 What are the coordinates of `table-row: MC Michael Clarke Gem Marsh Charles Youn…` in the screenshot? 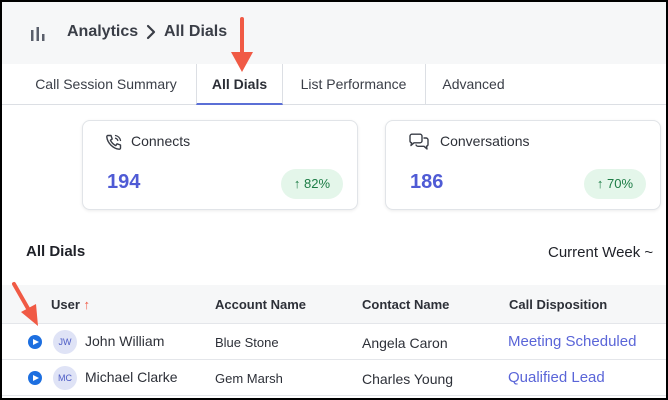 It's located at (334, 378).